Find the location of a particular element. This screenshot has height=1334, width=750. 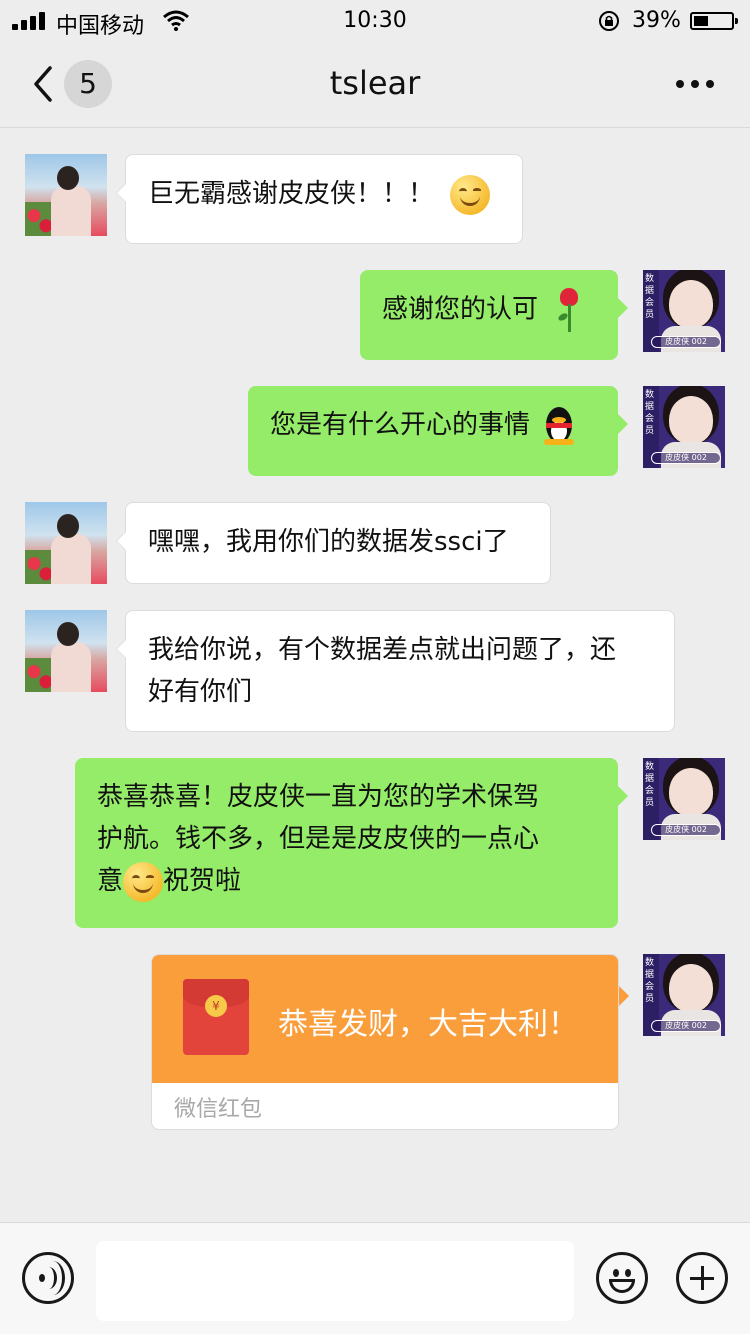

message-bubble: 感谢您的认可 is located at coordinates (494, 315).